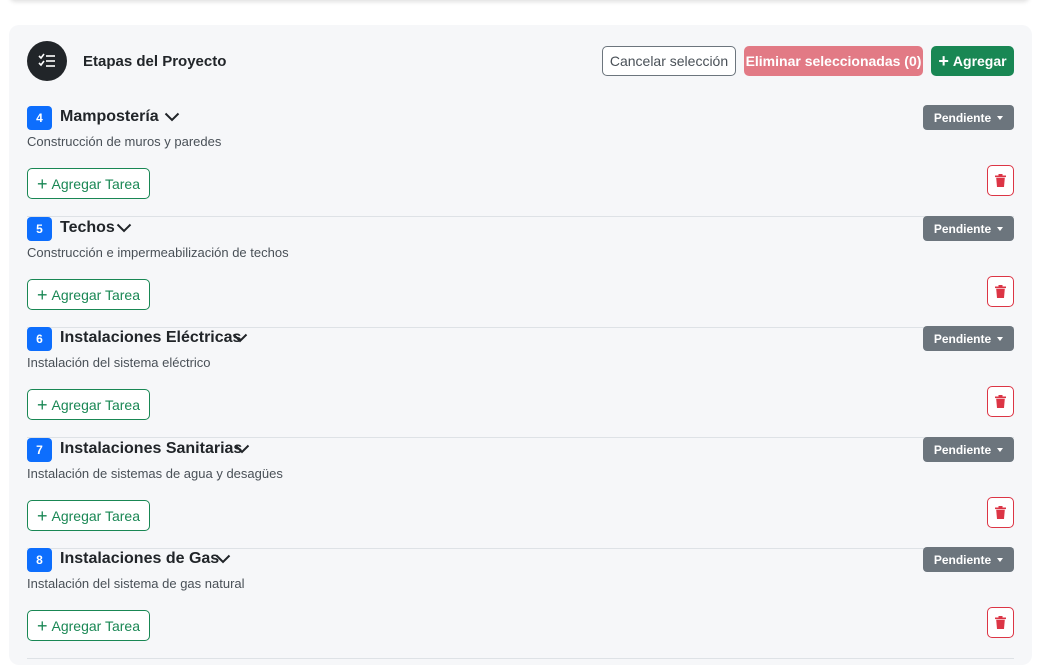 This screenshot has width=1041, height=665. What do you see at coordinates (669, 61) in the screenshot?
I see `cancel-selection-button: Cancelar selección` at bounding box center [669, 61].